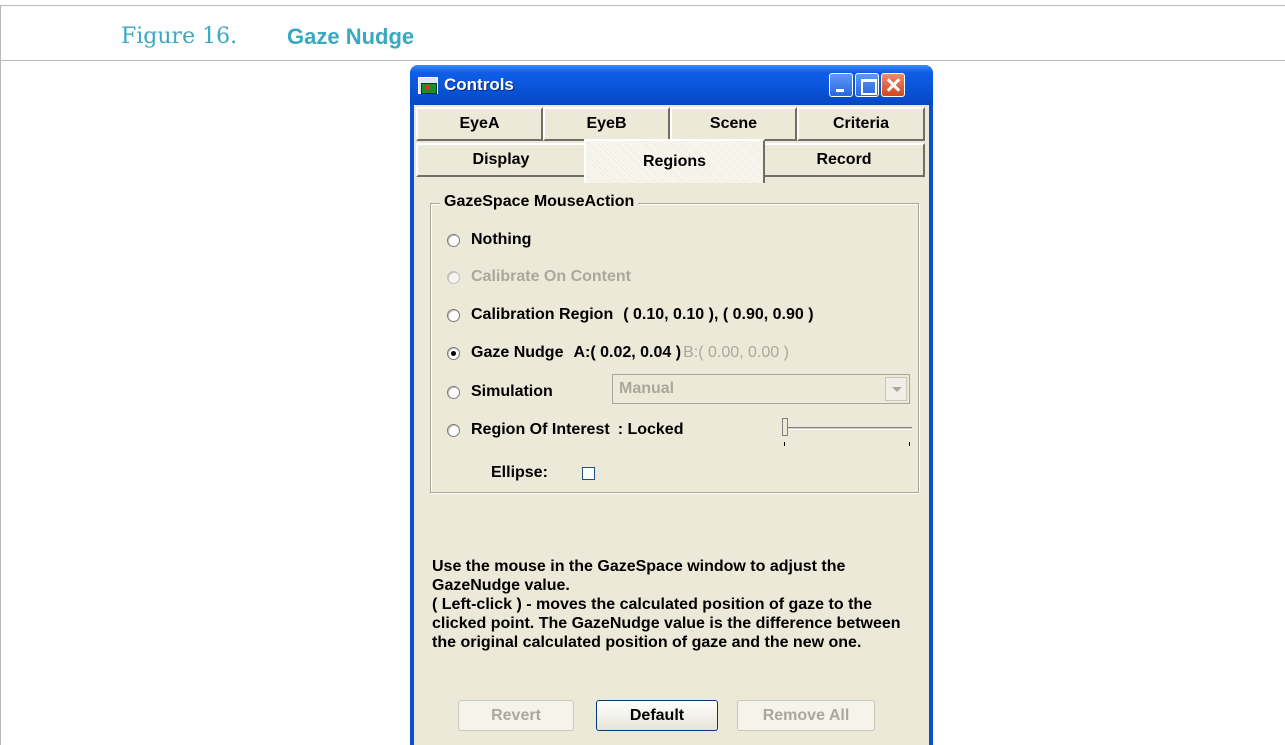  I want to click on radio-calibrate-on-content: Calibrate On Content, so click(539, 277).